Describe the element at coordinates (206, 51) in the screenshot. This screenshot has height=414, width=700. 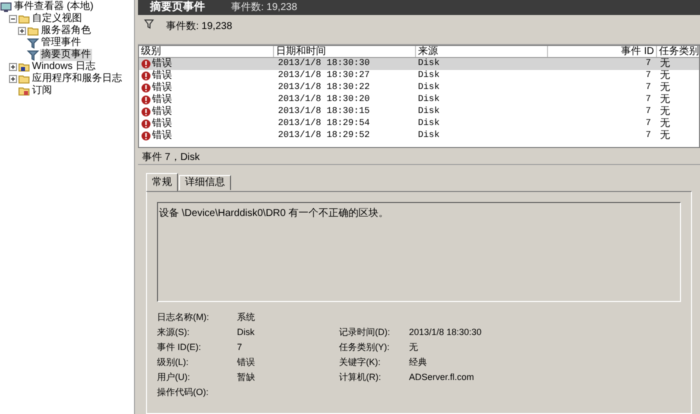
I see `column-header: 级别` at that location.